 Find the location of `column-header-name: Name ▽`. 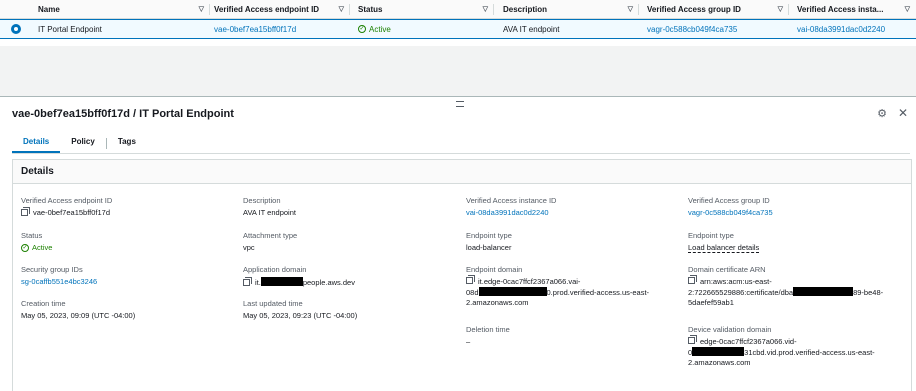

column-header-name: Name ▽ is located at coordinates (120, 9).